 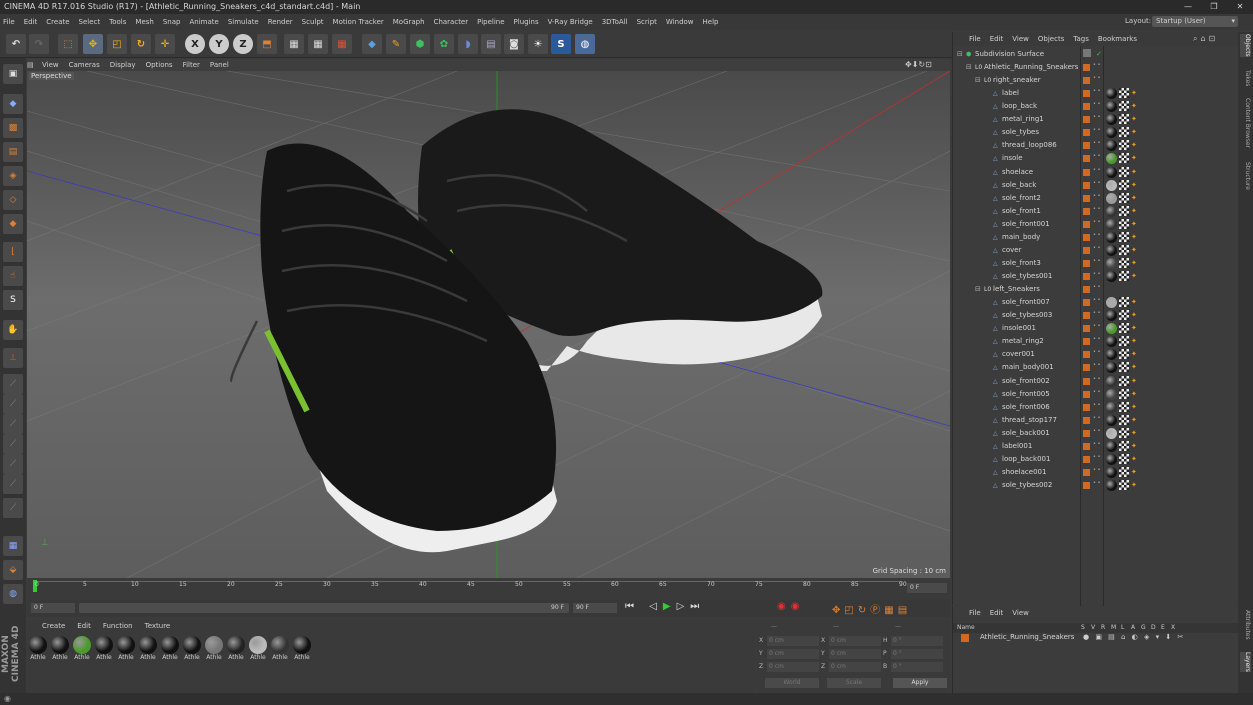 What do you see at coordinates (1240, 7) in the screenshot?
I see `close-button: ✕` at bounding box center [1240, 7].